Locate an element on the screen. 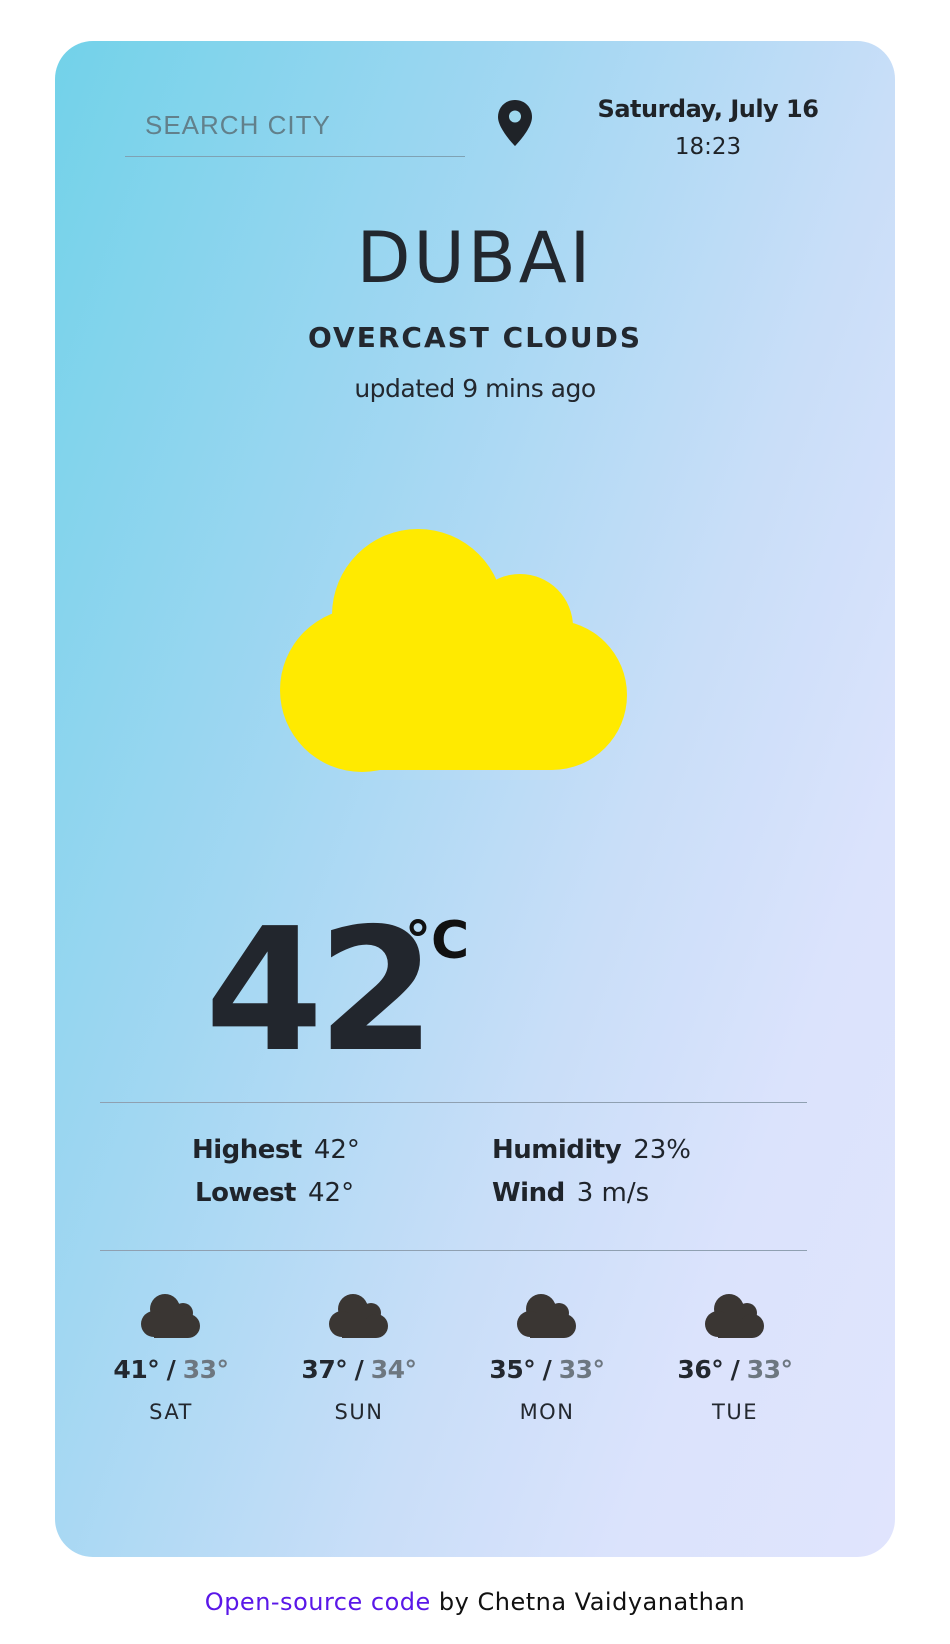  stat-wind-label: Wind is located at coordinates (528, 1193).